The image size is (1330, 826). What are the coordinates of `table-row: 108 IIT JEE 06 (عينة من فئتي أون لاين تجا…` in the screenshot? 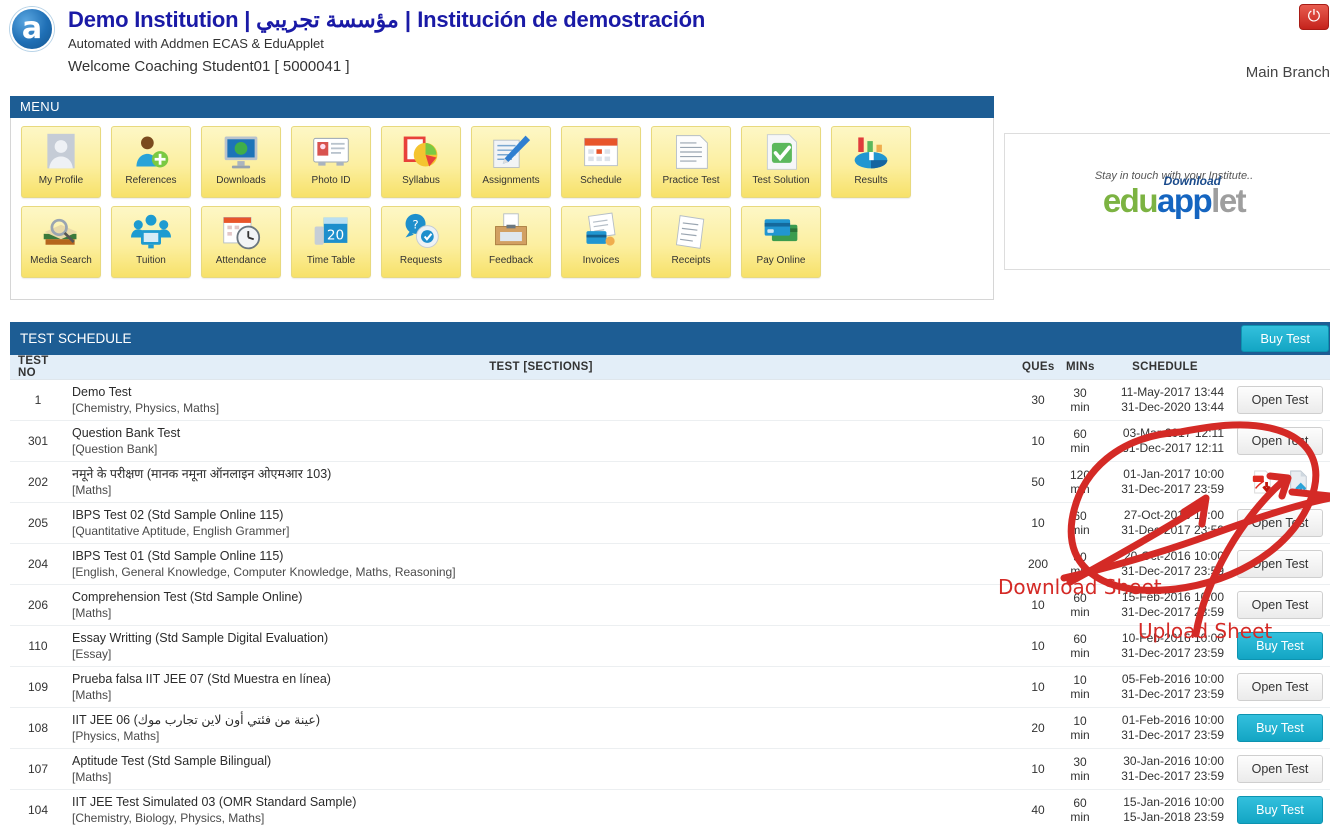 It's located at (670, 728).